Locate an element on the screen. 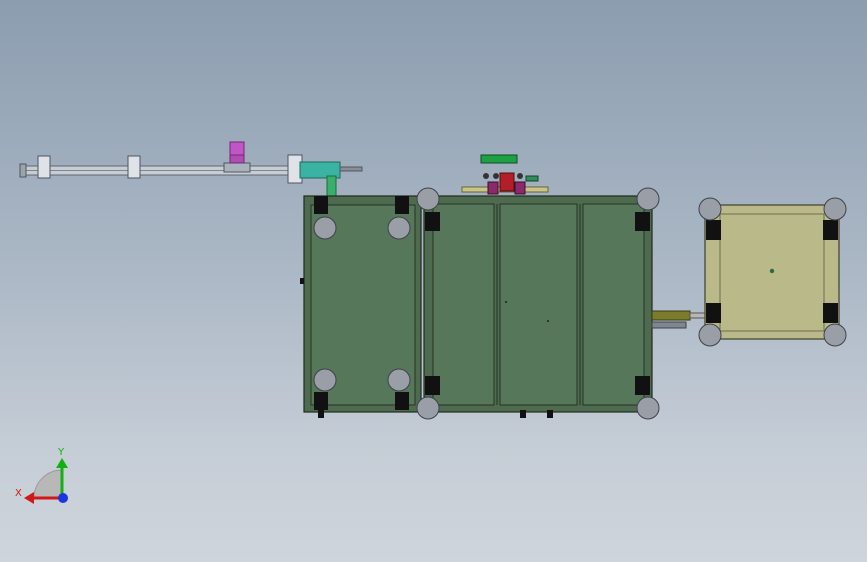 This screenshot has width=867, height=562. fitting is located at coordinates (532, 178).